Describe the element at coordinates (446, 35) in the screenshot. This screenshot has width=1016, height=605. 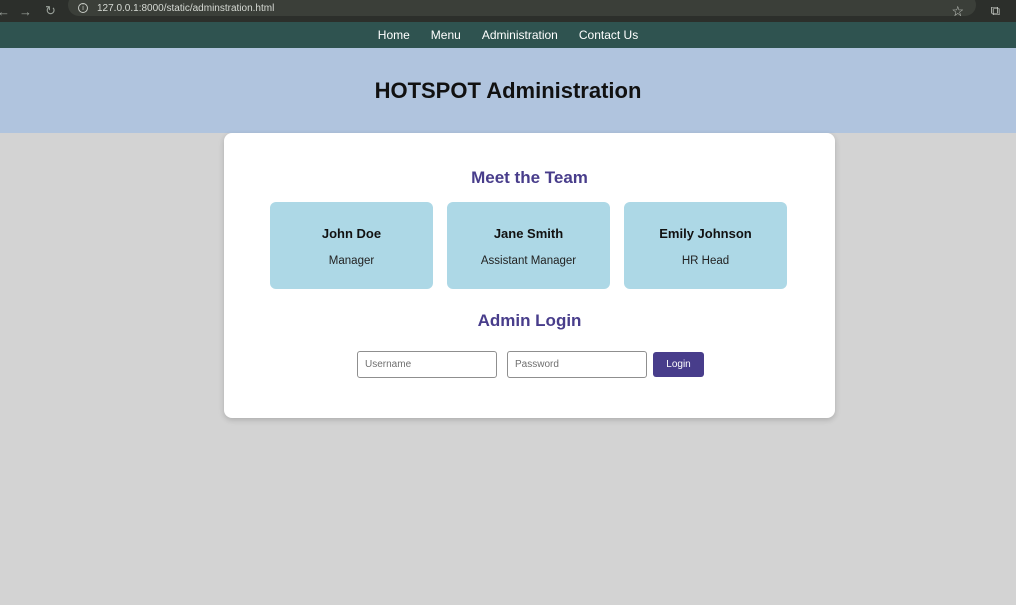
I see `nav-link-menu: Menu` at that location.